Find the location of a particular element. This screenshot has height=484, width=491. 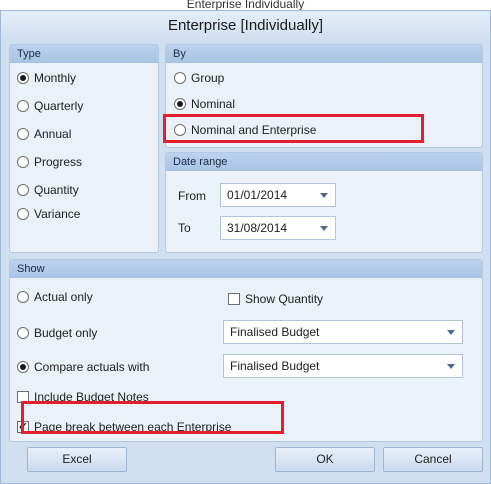

cancel-button: Cancel is located at coordinates (433, 459).